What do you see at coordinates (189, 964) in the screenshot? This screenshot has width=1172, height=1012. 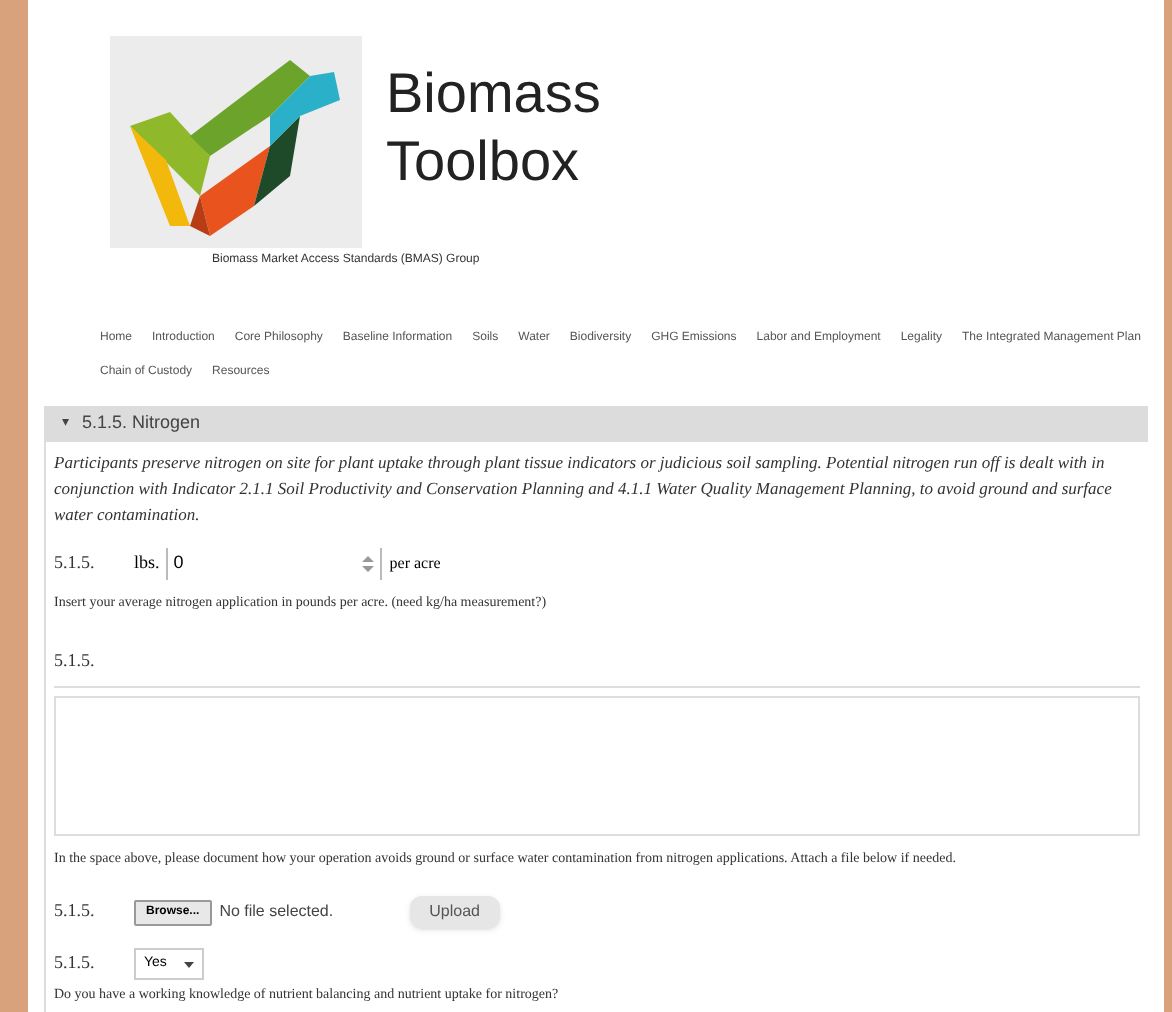 I see `dropdown-icon` at bounding box center [189, 964].